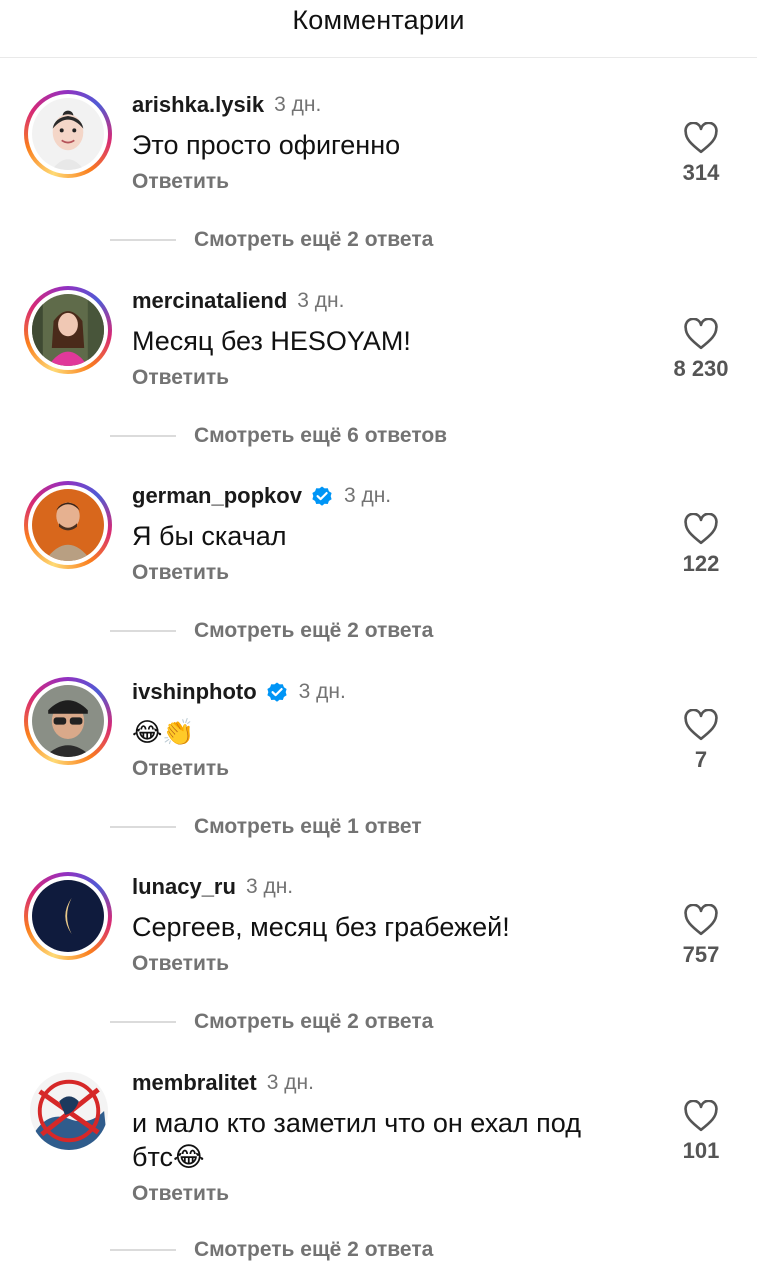 Image resolution: width=757 pixels, height=1280 pixels. I want to click on like-control: 314, so click(701, 154).